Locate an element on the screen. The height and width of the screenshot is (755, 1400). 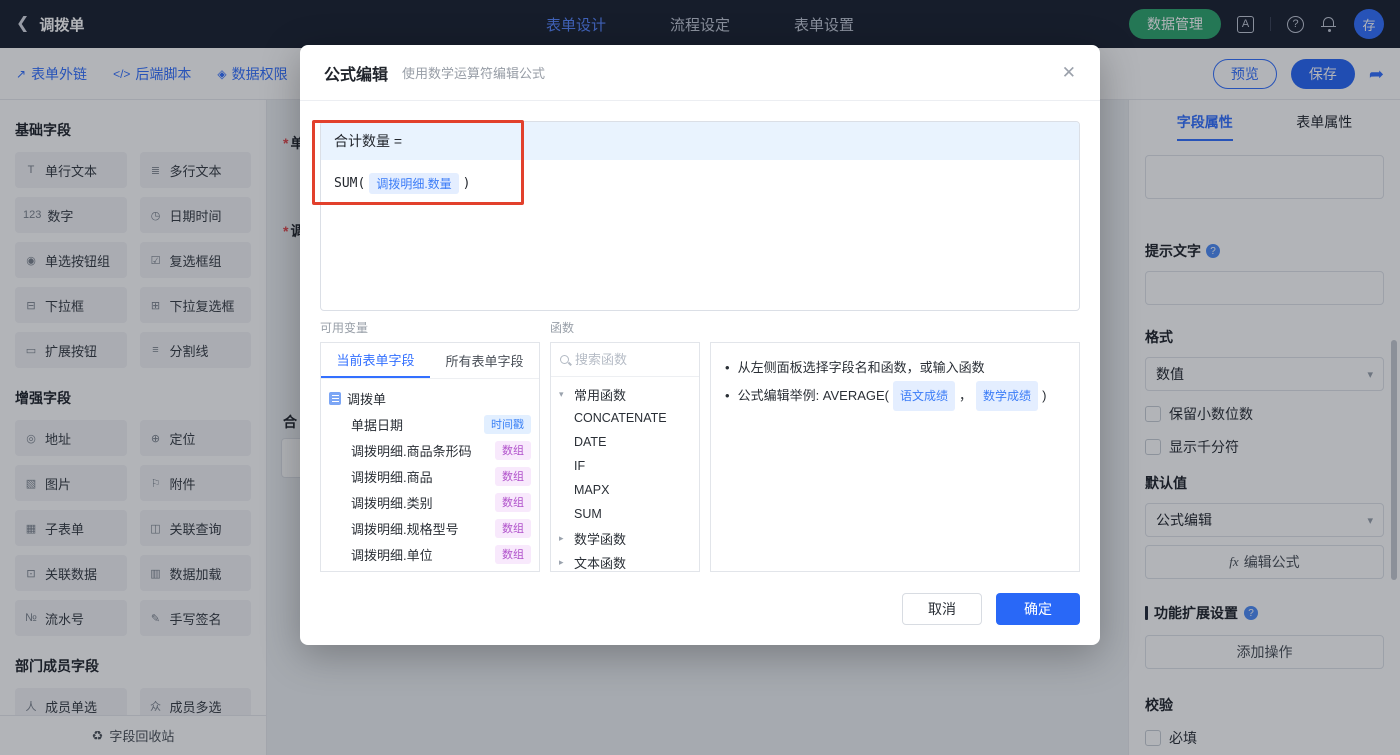
function-sum: SUM is located at coordinates (625, 514).